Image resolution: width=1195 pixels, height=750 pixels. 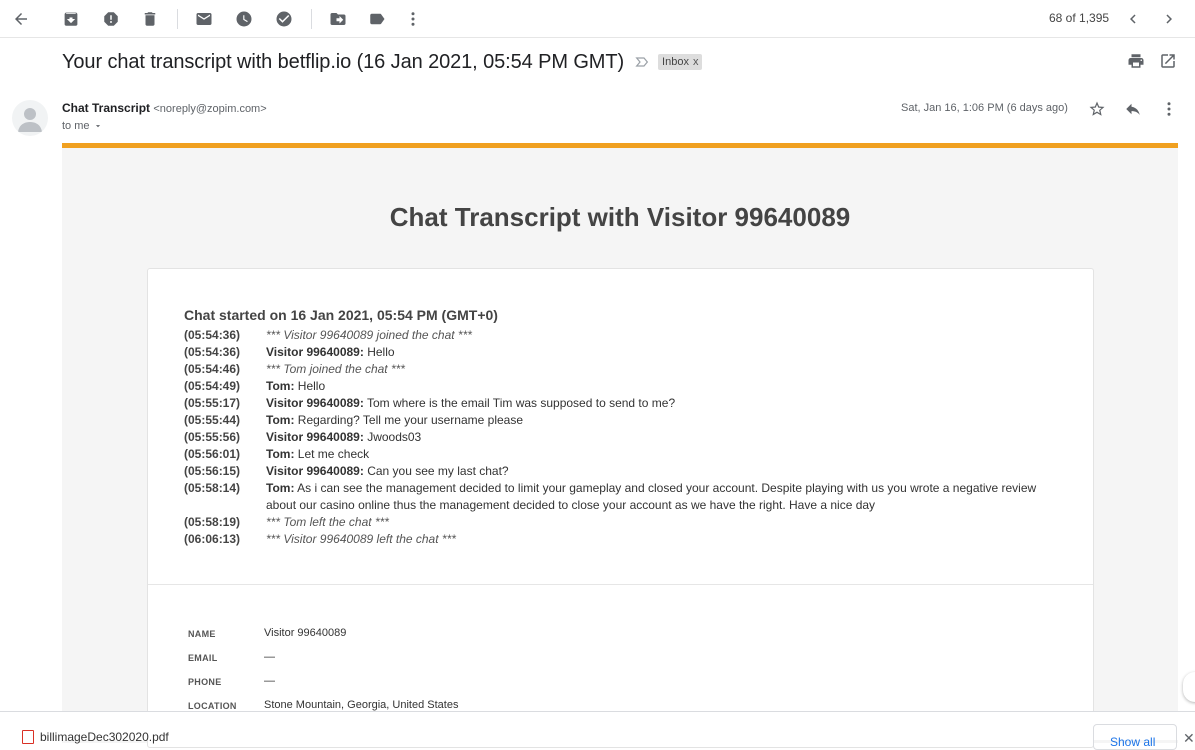 I want to click on chat-timestamp: (05:55:44), so click(x=212, y=420).